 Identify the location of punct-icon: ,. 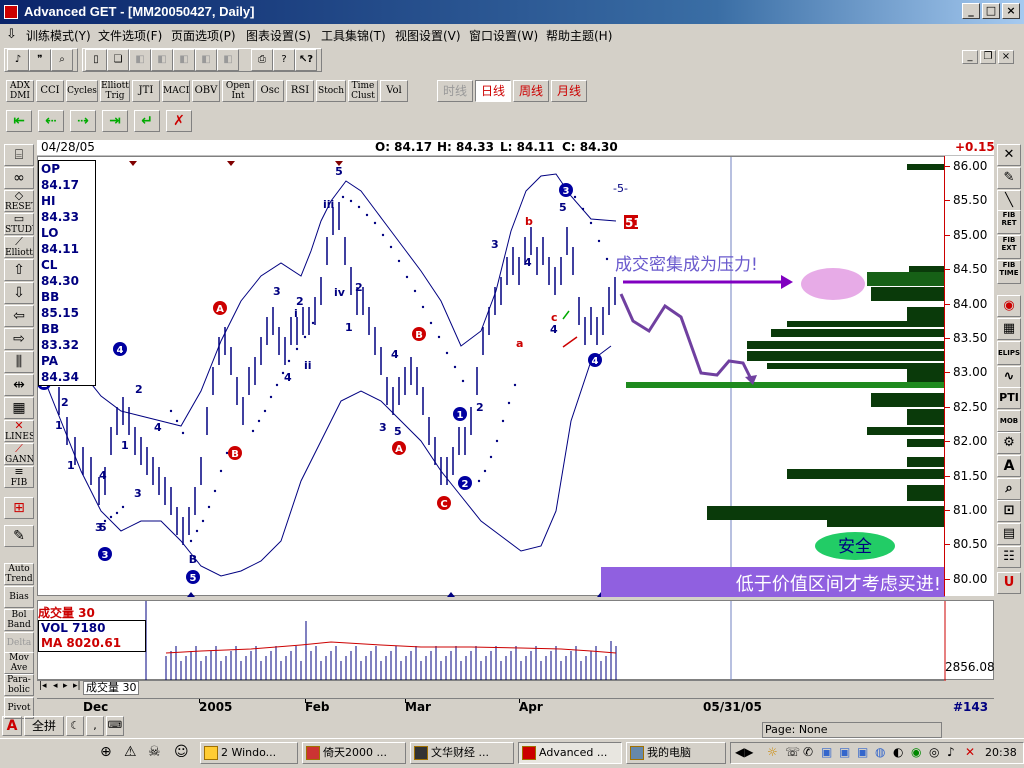
(95, 726).